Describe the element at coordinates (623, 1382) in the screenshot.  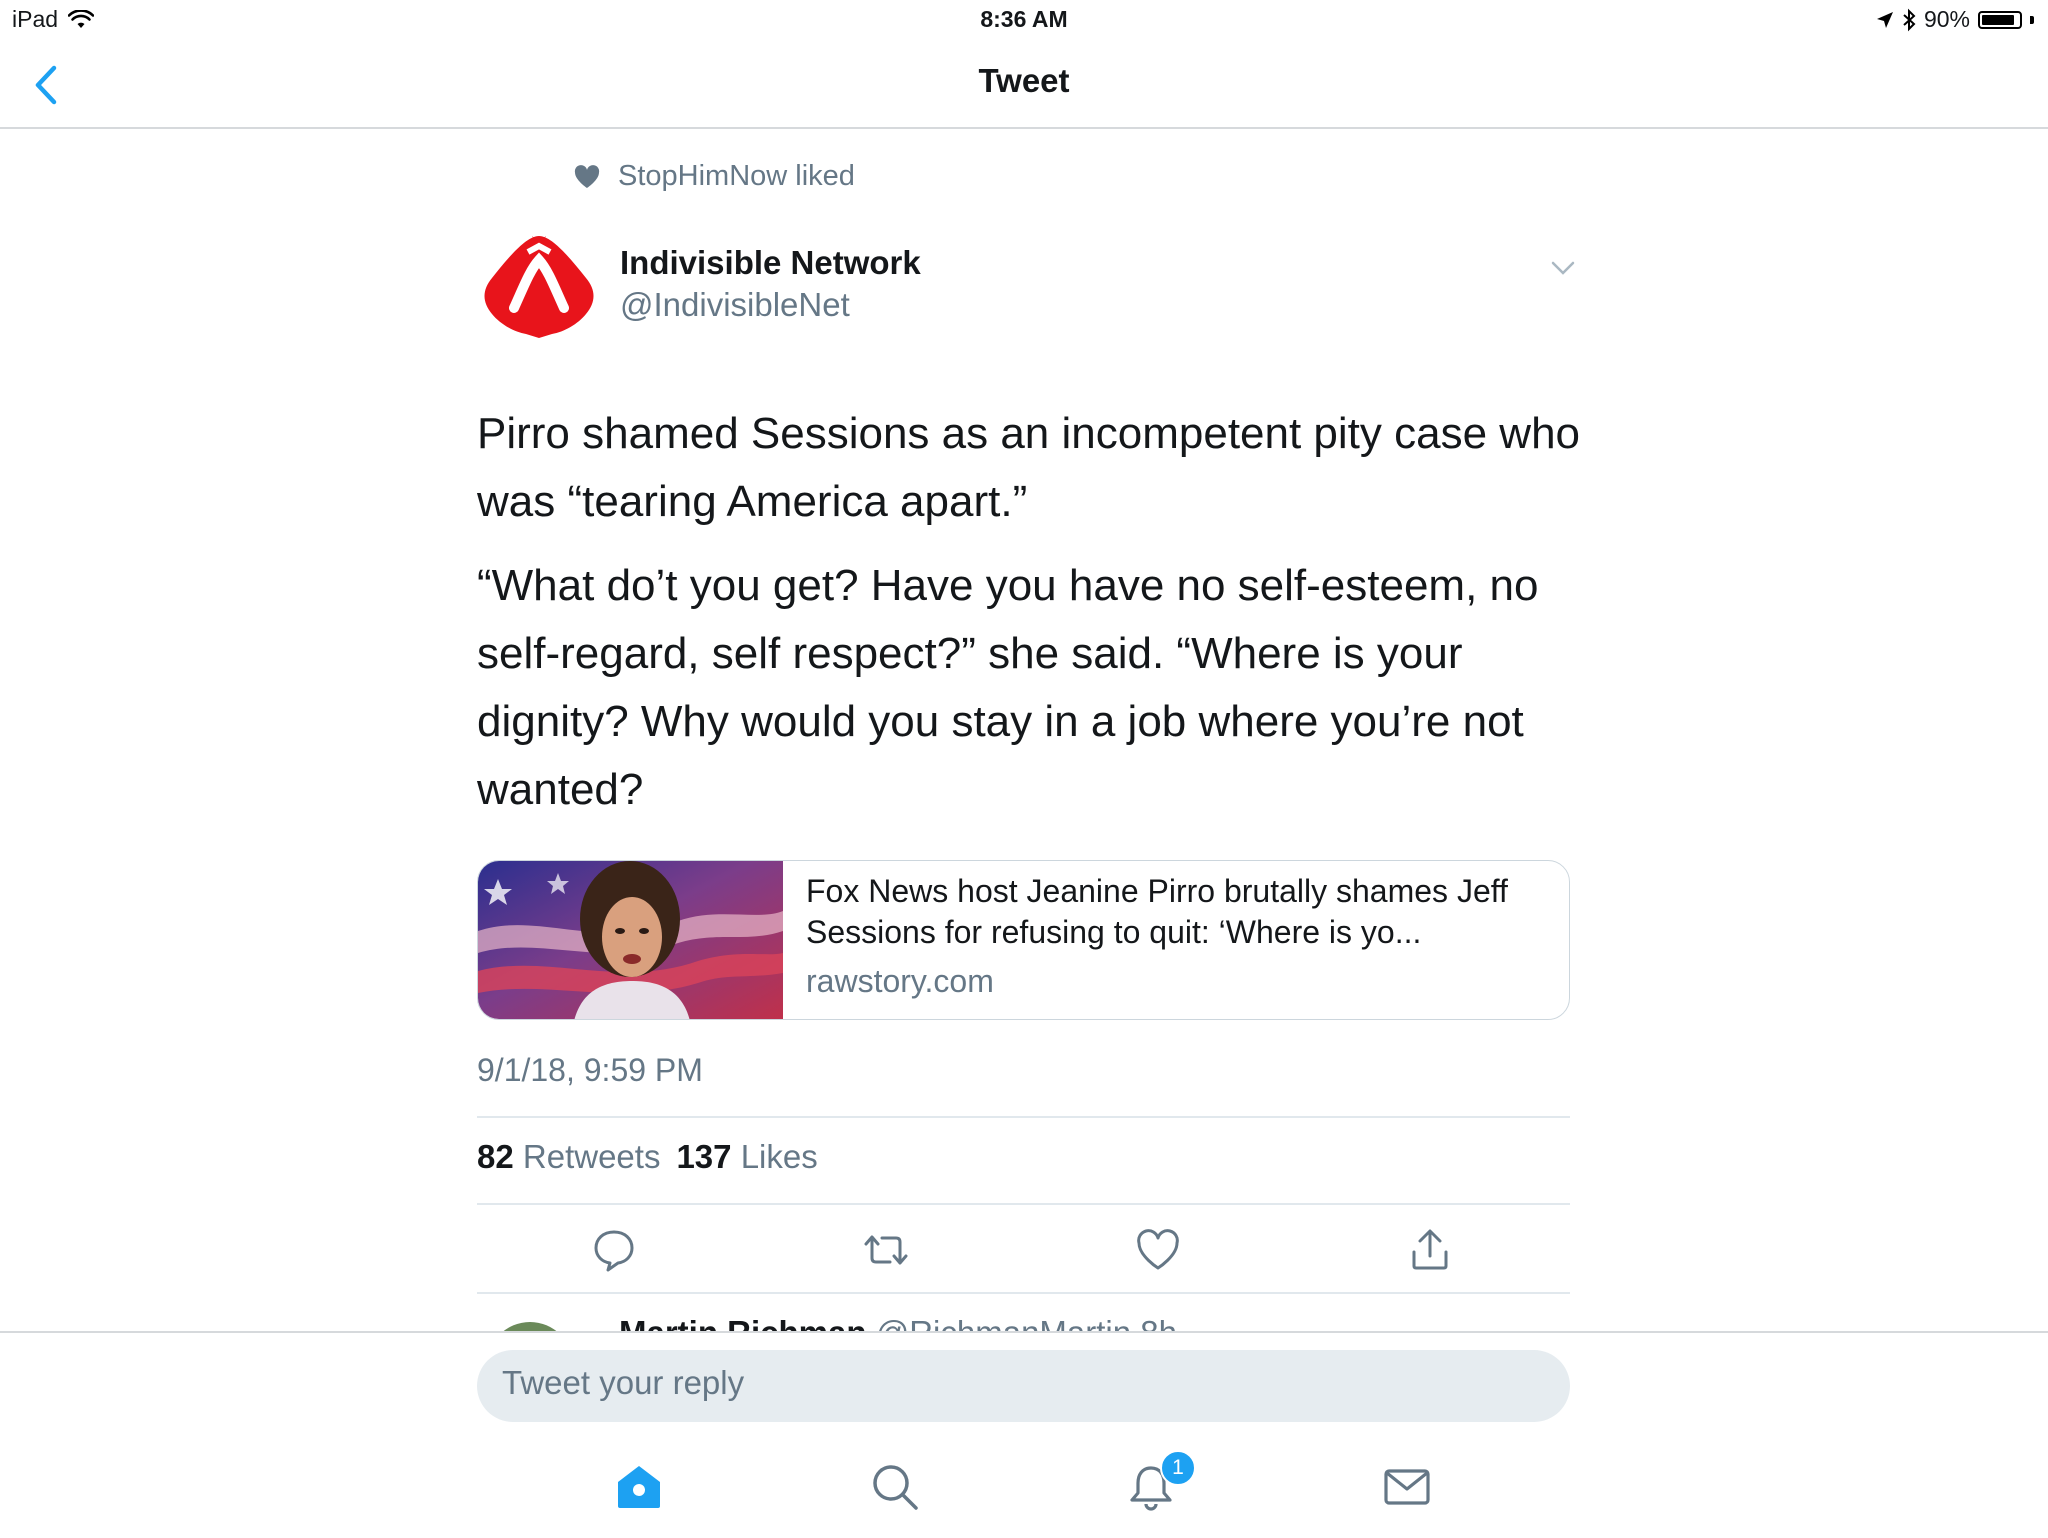
I see `reply-placeholder: Tweet your reply` at that location.